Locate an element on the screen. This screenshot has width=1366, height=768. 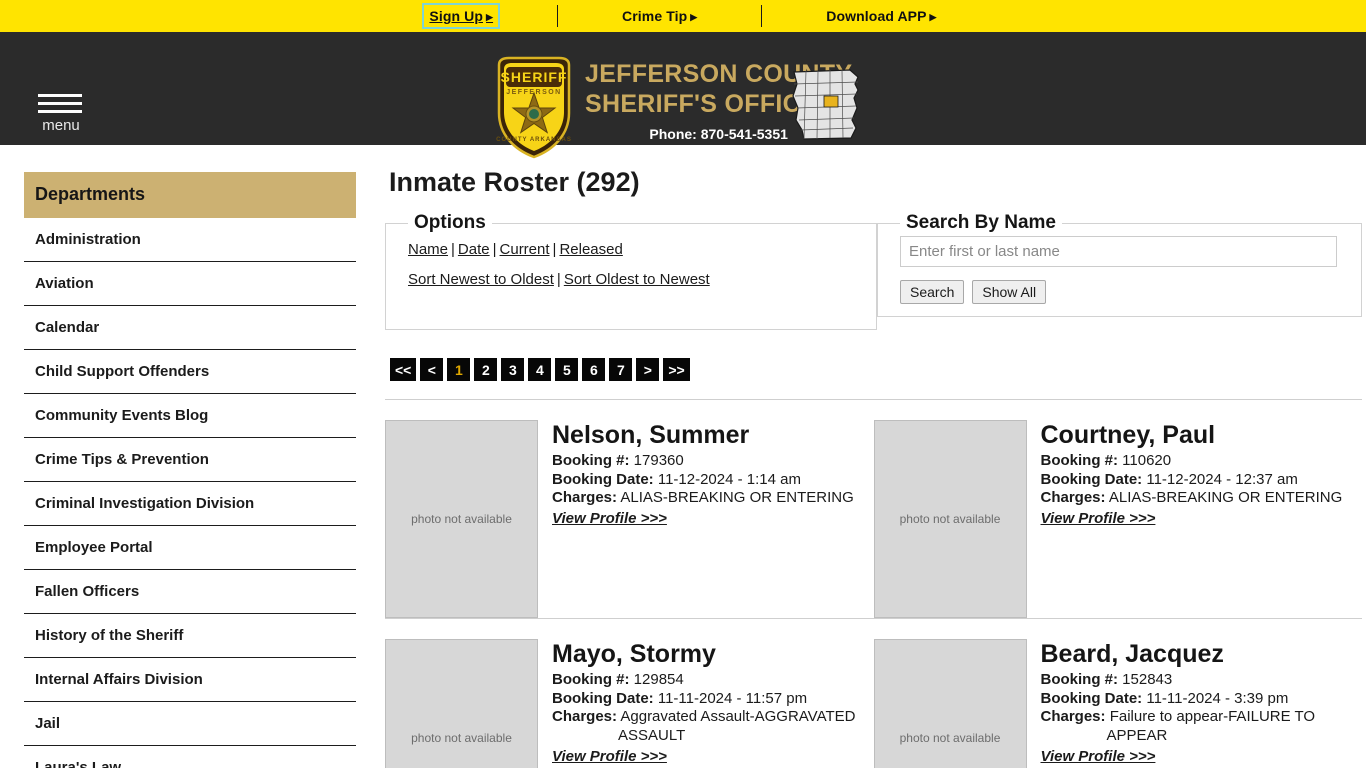
inmate-name: Nelson, Summer is located at coordinates (651, 435).